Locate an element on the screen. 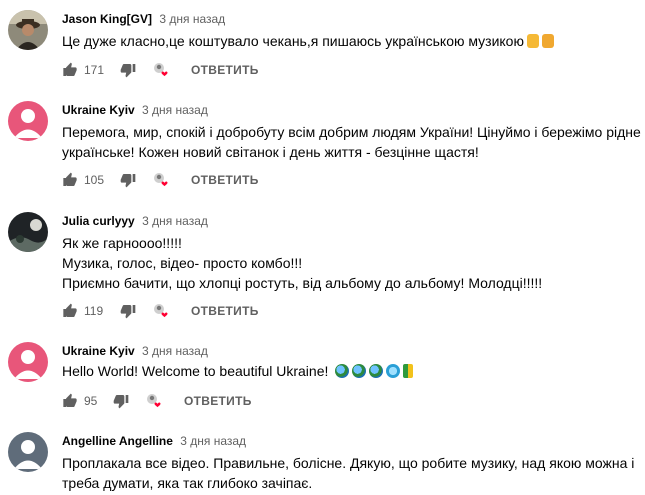 The height and width of the screenshot is (495, 645). comment-header: Angelline Angelline 3 дня назад is located at coordinates (154, 441).